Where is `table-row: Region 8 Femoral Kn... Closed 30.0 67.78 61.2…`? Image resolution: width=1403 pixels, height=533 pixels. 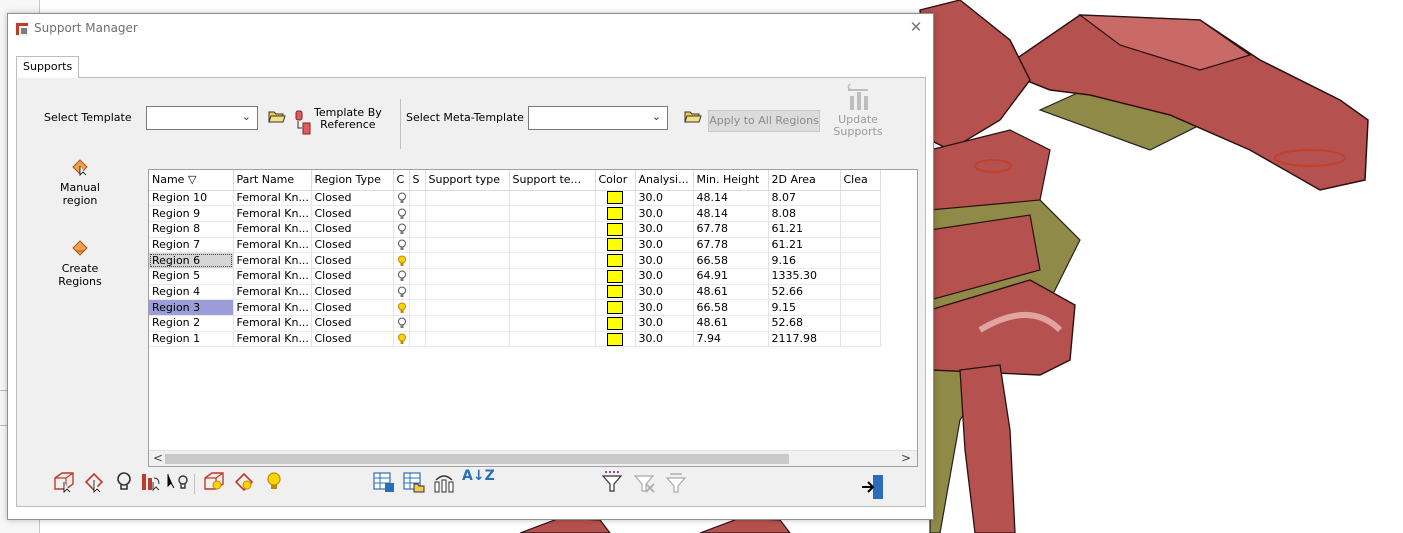
table-row: Region 8 Femoral Kn... Closed 30.0 67.78 61.2… is located at coordinates (515, 229).